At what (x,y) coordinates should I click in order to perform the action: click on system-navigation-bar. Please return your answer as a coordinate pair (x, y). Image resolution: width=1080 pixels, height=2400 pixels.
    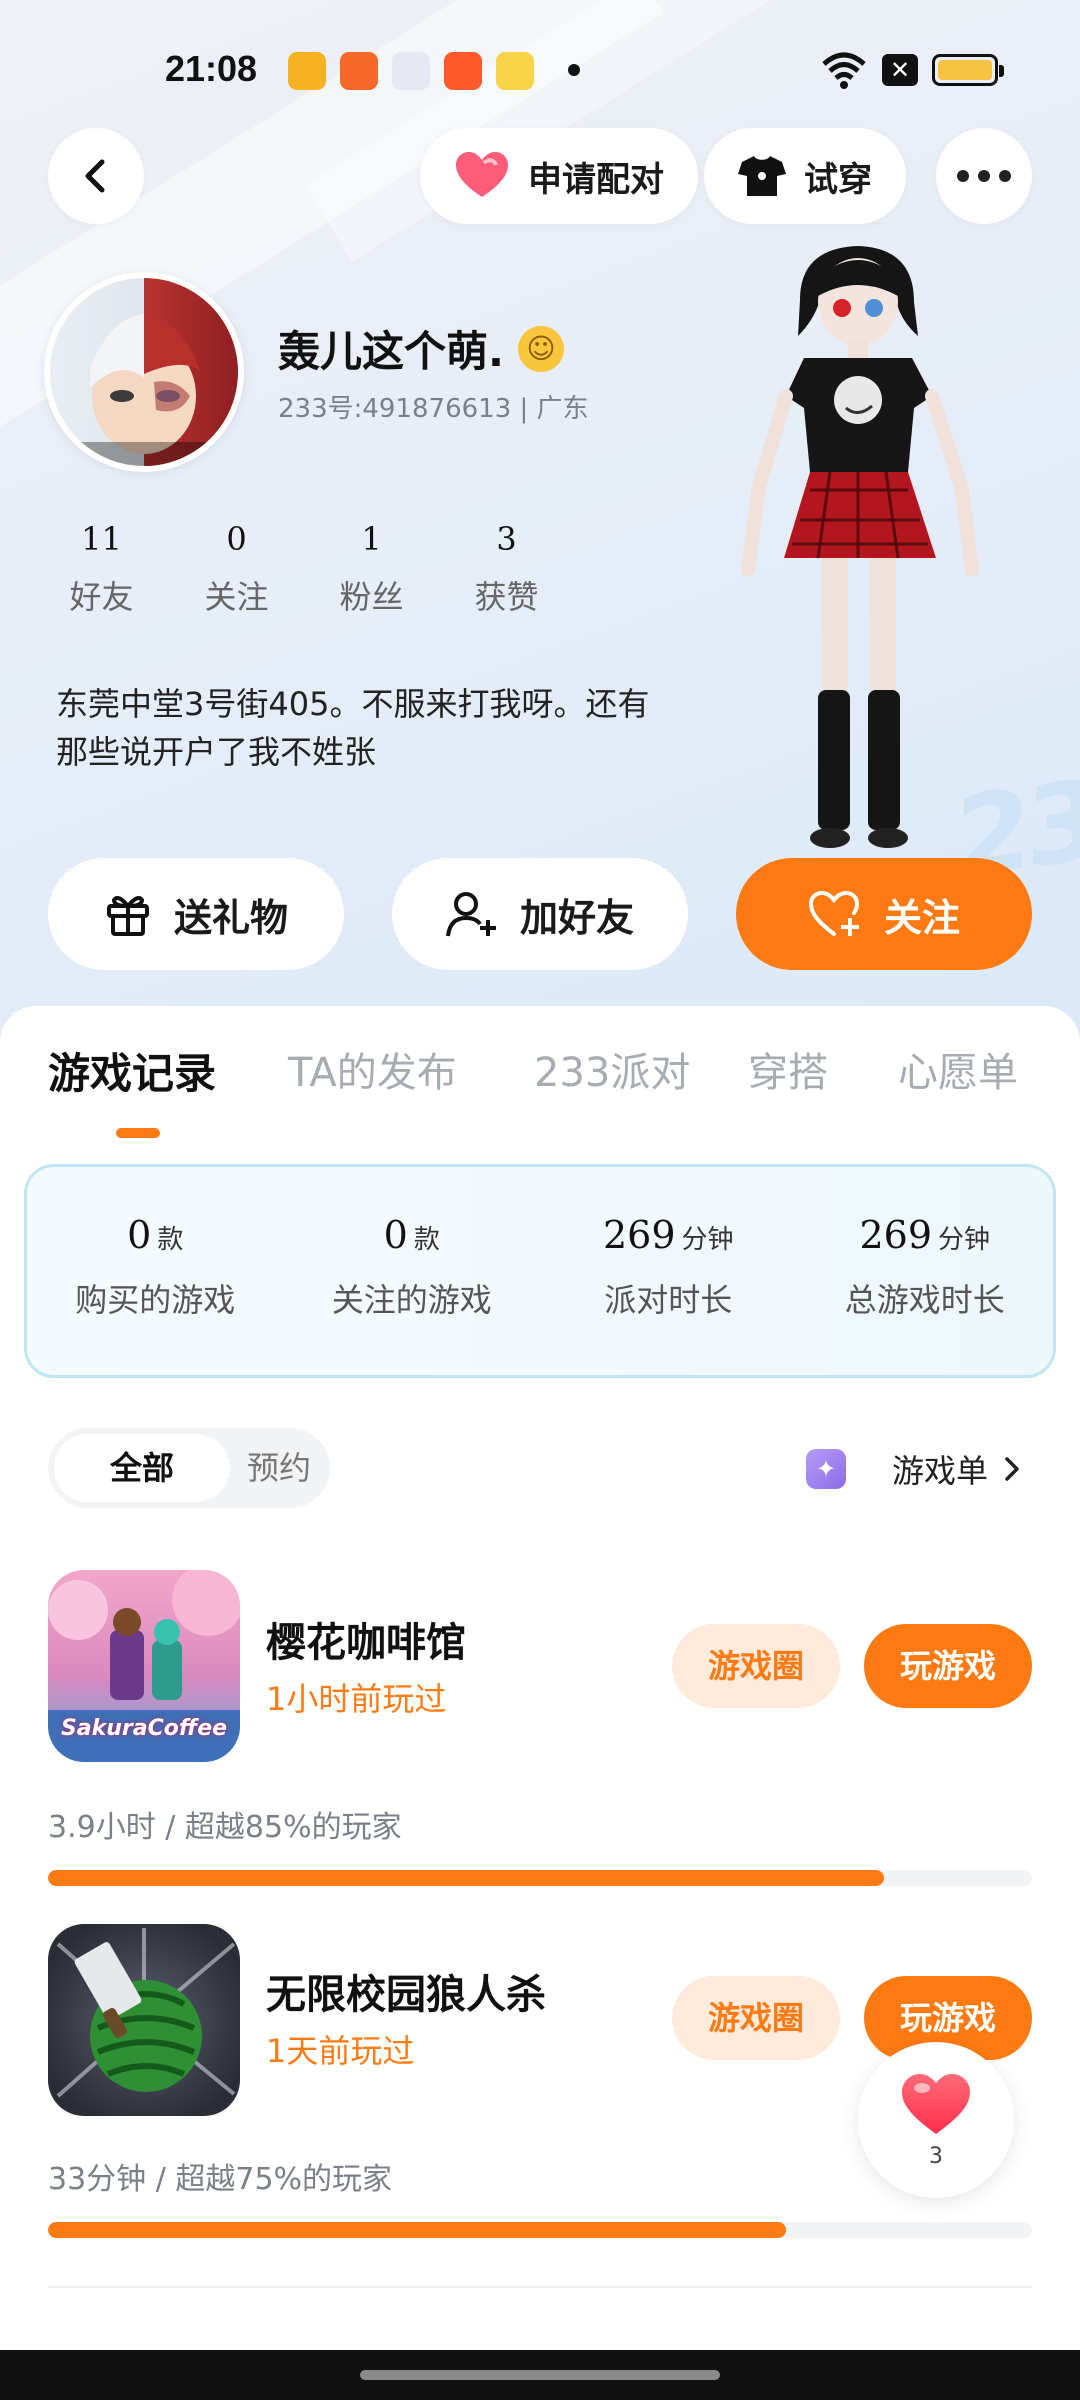
    Looking at the image, I should click on (540, 2375).